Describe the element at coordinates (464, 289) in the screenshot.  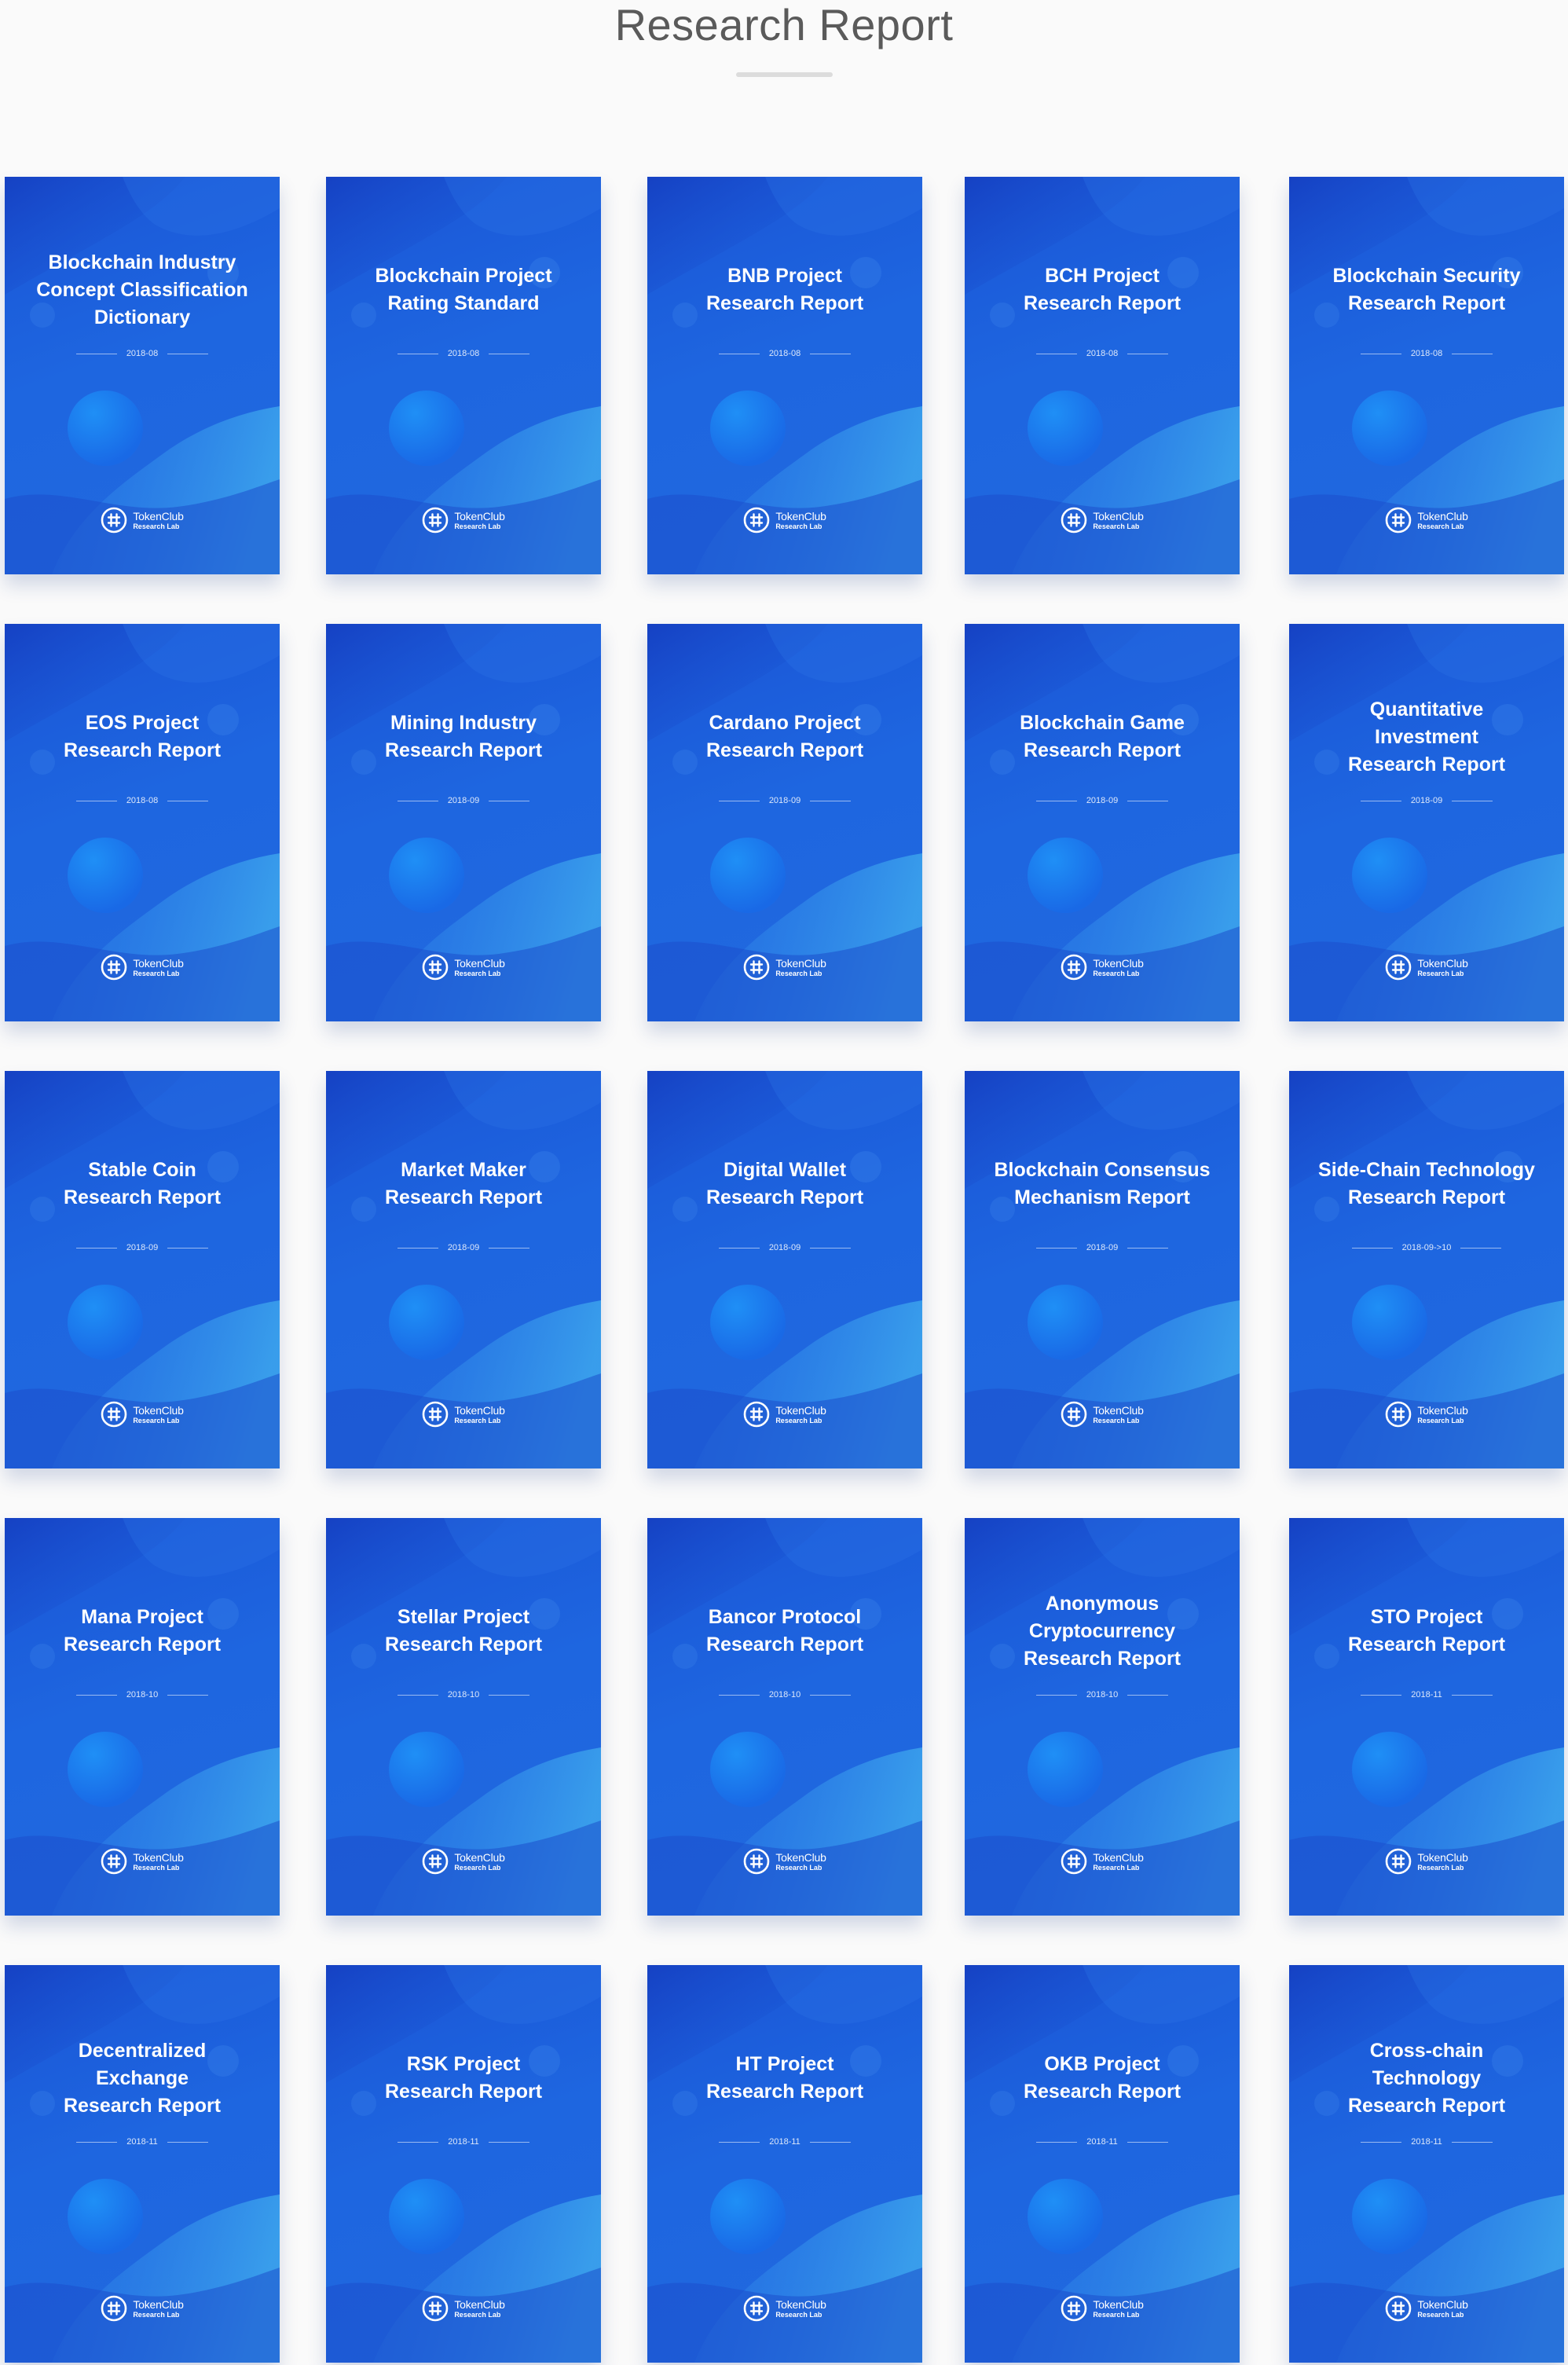
I see `cover-title: Blockchain Project Rating Standard` at that location.